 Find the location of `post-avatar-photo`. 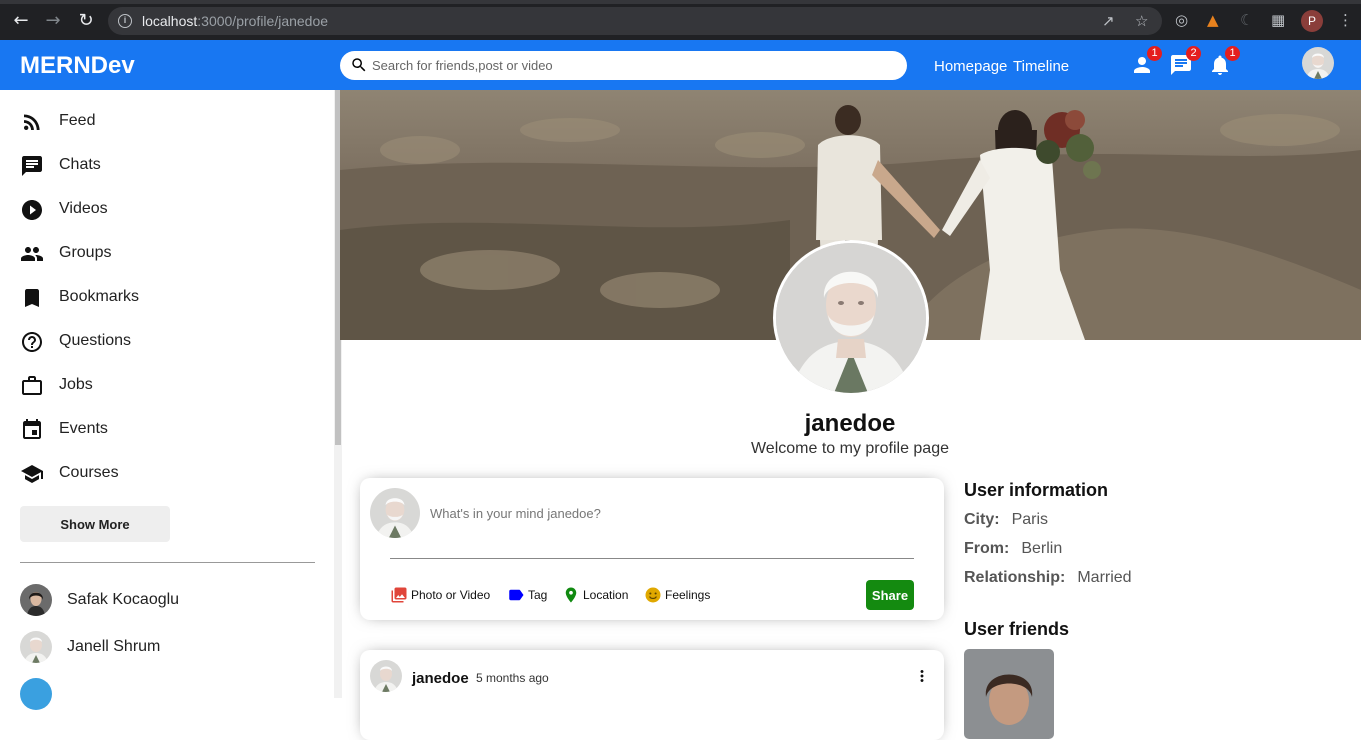

post-avatar-photo is located at coordinates (386, 676).